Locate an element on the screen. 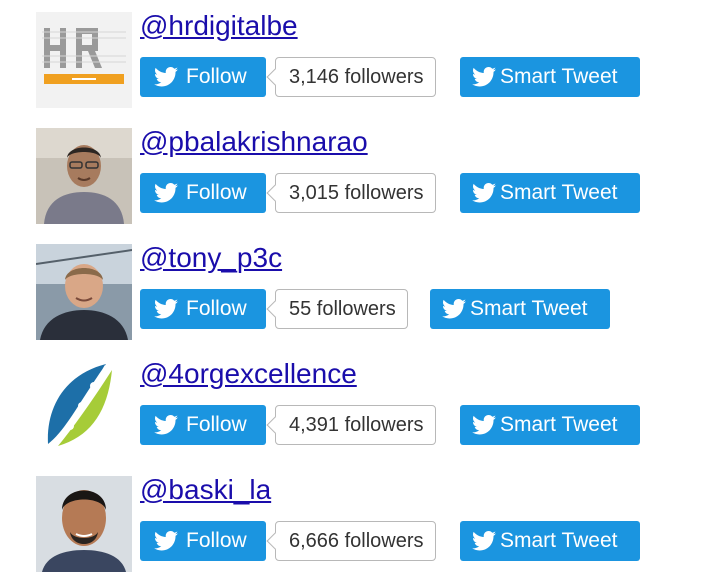 The image size is (720, 579). followers-count: 3,146 followers is located at coordinates (355, 77).